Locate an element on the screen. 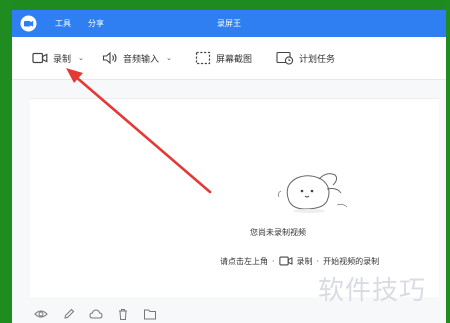 The image size is (450, 323). edit-pencil-icon is located at coordinates (69, 314).